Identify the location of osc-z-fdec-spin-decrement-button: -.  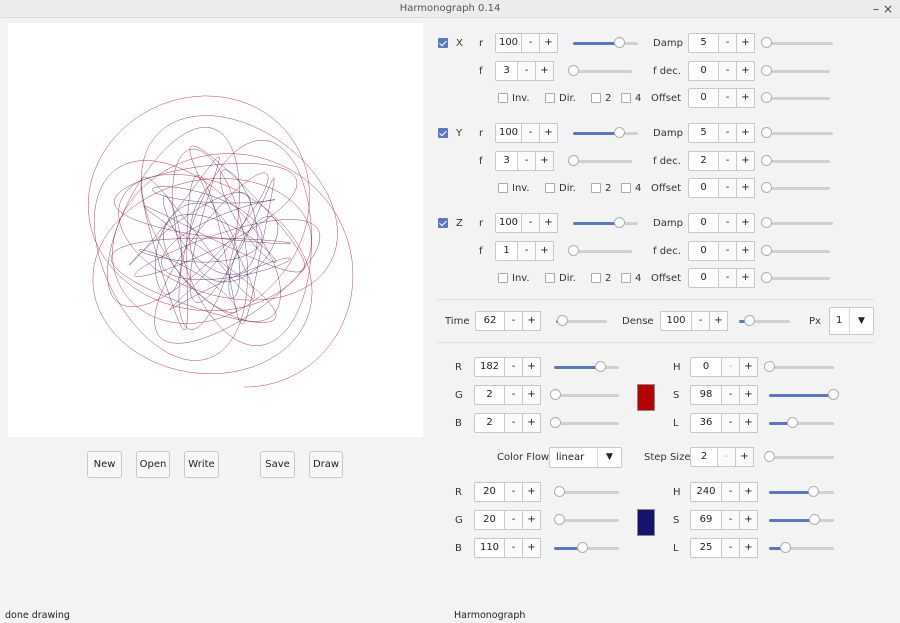
(728, 251).